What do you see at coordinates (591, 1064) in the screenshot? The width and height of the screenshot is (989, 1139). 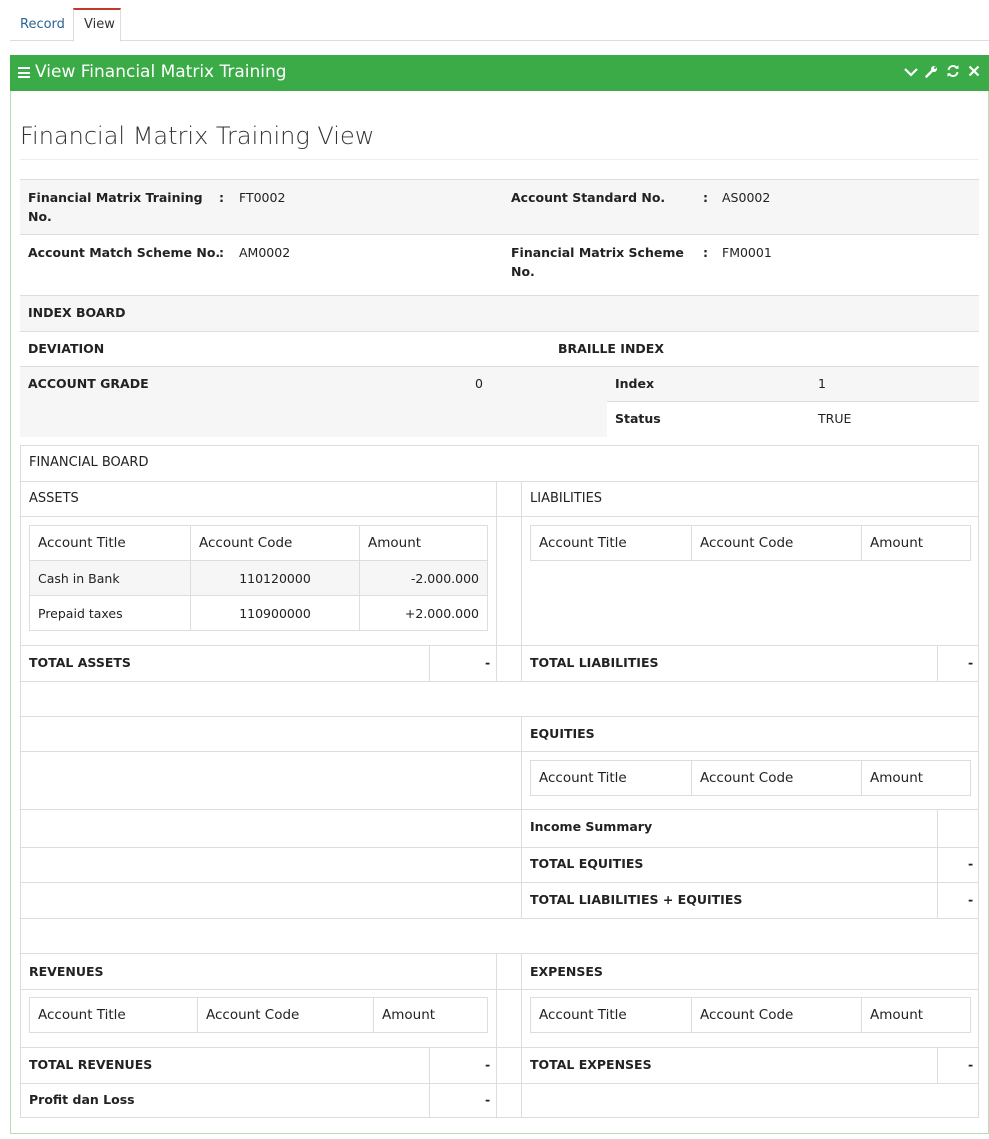 I see `total-expenses-label: TOTAL EXPENSES` at bounding box center [591, 1064].